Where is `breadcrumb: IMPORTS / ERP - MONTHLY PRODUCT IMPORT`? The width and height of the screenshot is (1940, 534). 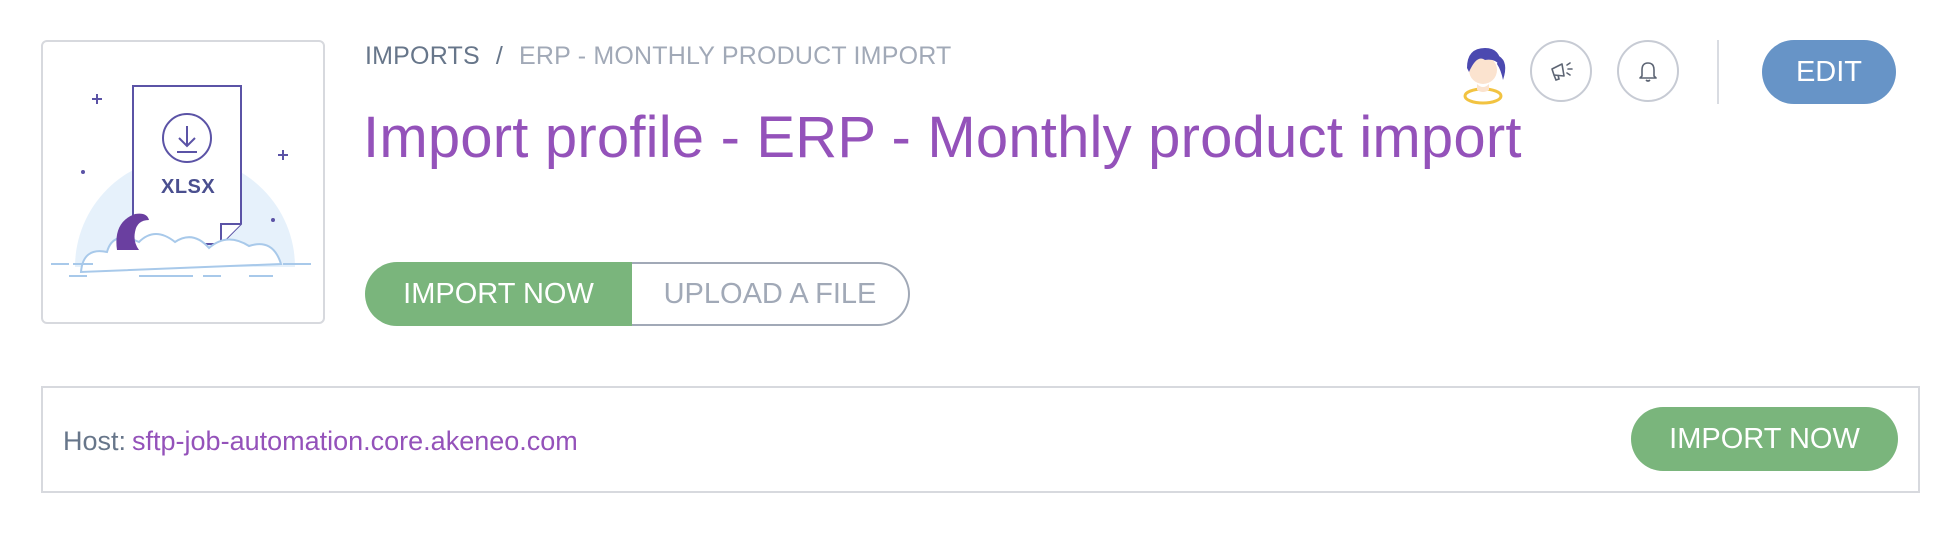 breadcrumb: IMPORTS / ERP - MONTHLY PRODUCT IMPORT is located at coordinates (658, 56).